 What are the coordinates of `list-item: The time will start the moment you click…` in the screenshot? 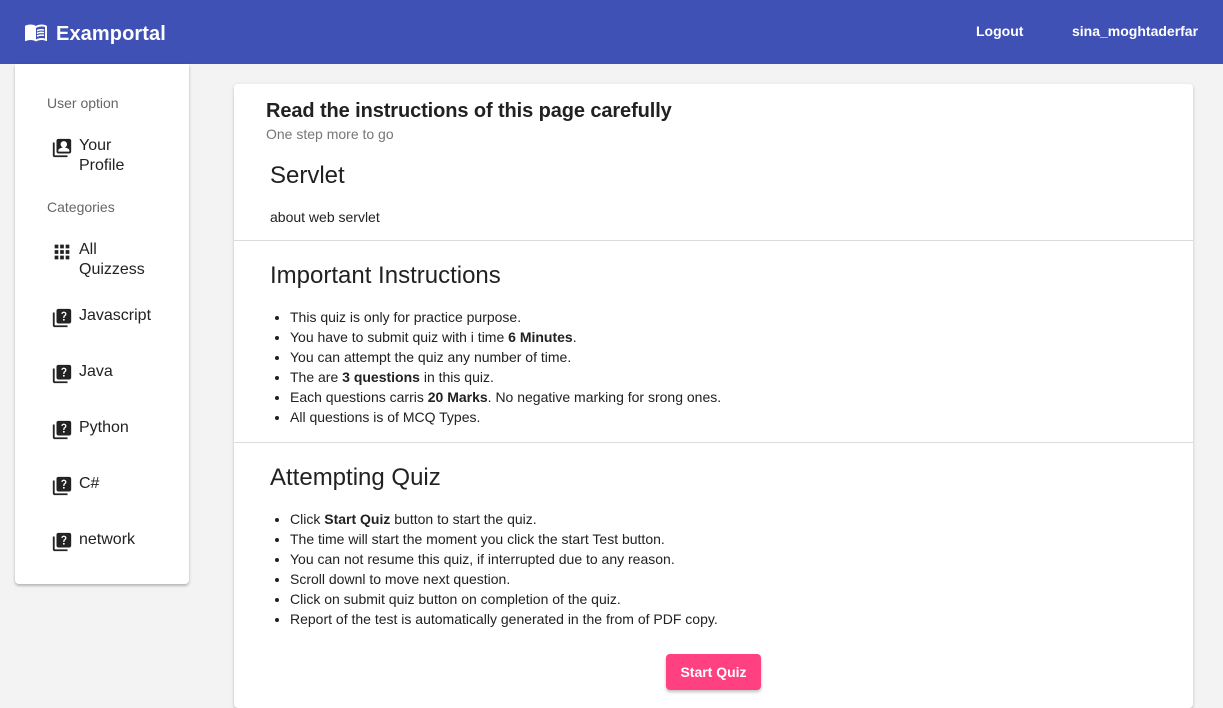 It's located at (504, 539).